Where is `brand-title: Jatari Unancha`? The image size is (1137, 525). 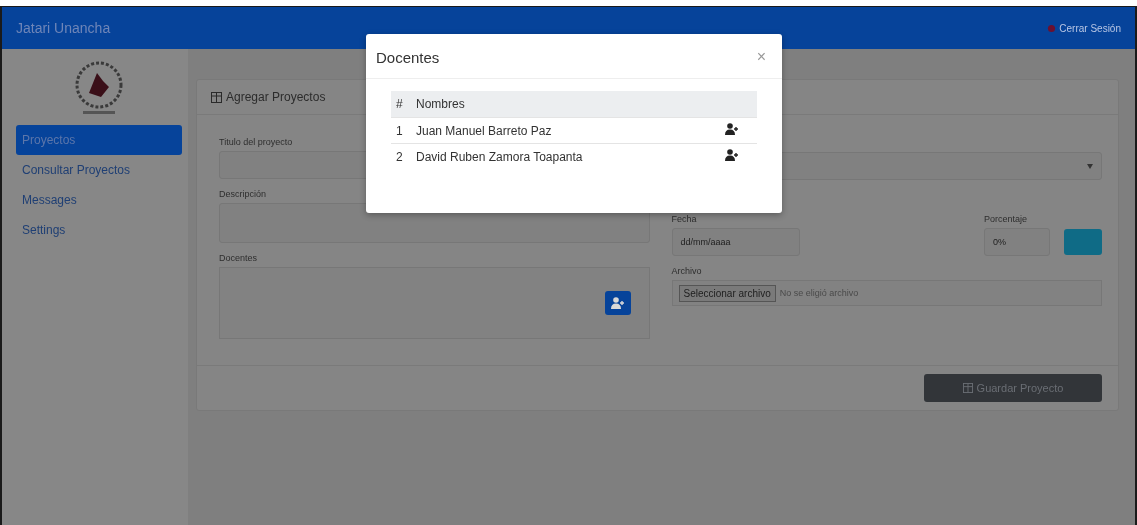
brand-title: Jatari Unancha is located at coordinates (63, 28).